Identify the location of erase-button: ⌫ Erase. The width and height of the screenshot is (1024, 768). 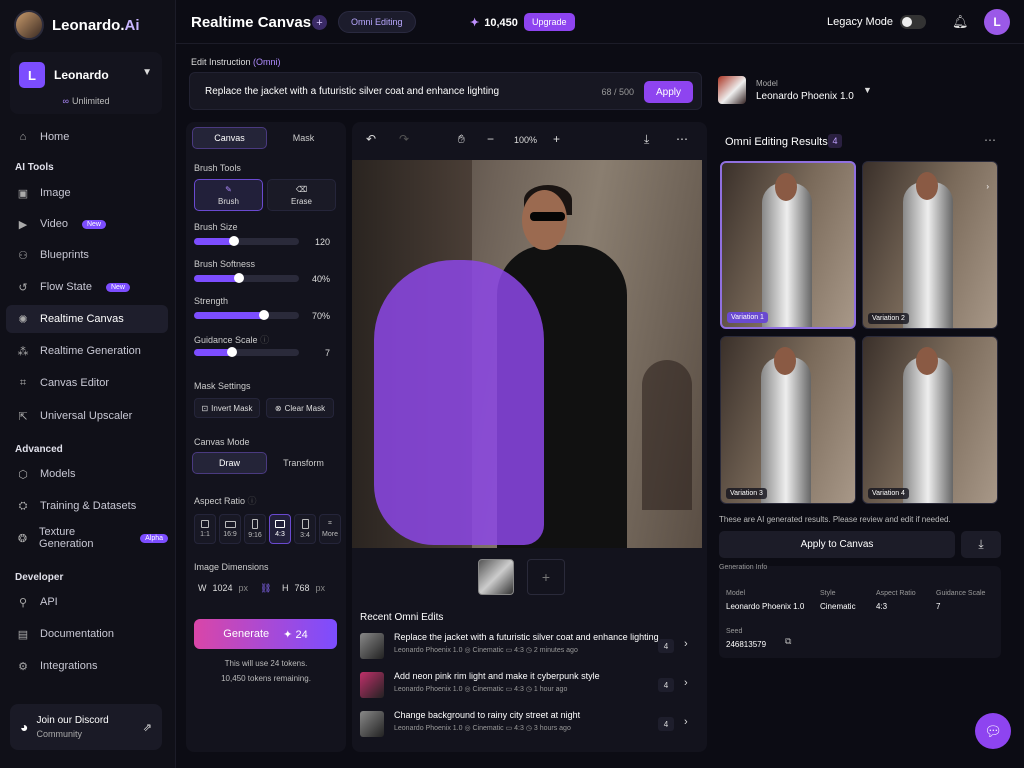
(301, 195).